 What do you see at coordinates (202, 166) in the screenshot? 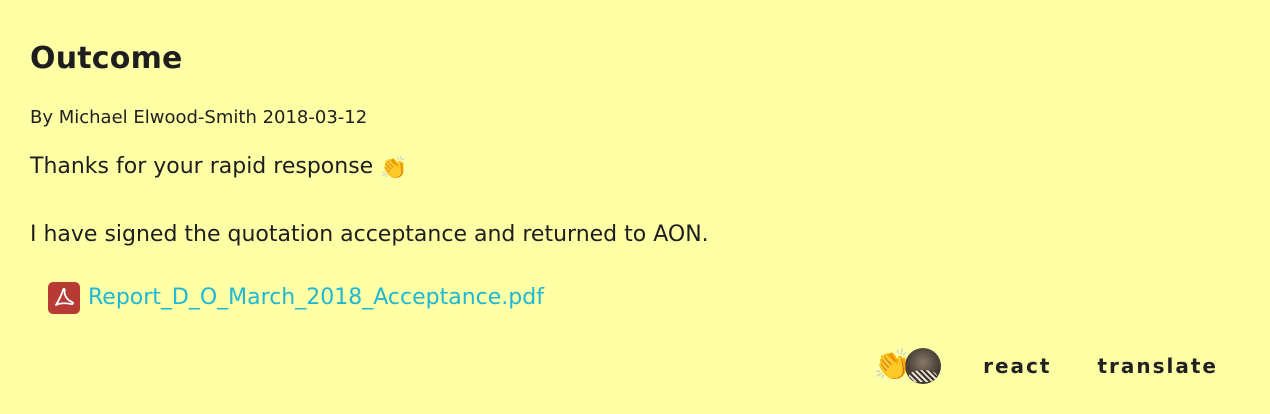
I see `message-line-1-text: Thanks for your rapid response` at bounding box center [202, 166].